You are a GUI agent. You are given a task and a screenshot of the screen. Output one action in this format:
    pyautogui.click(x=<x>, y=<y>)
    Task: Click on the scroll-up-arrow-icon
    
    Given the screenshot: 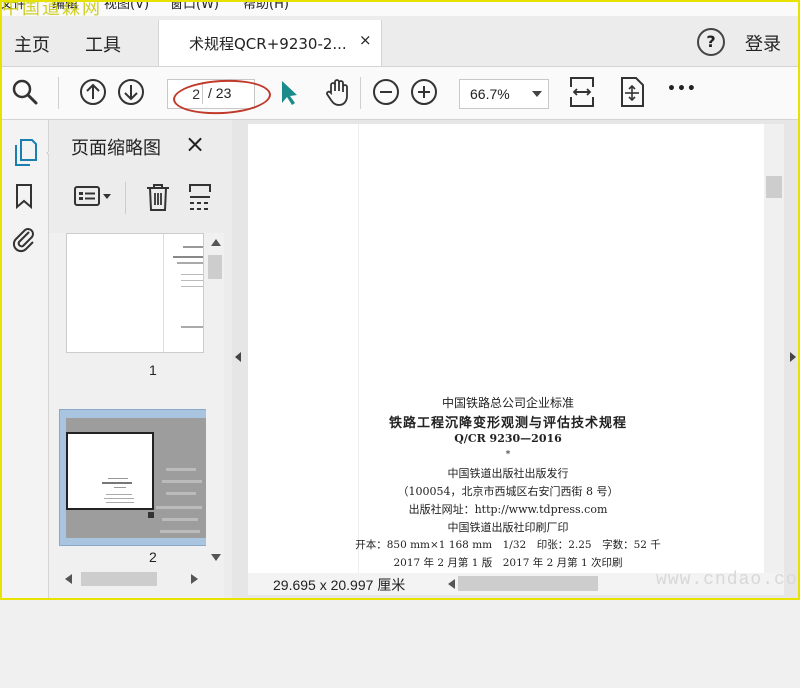 What is the action you would take?
    pyautogui.click(x=216, y=242)
    